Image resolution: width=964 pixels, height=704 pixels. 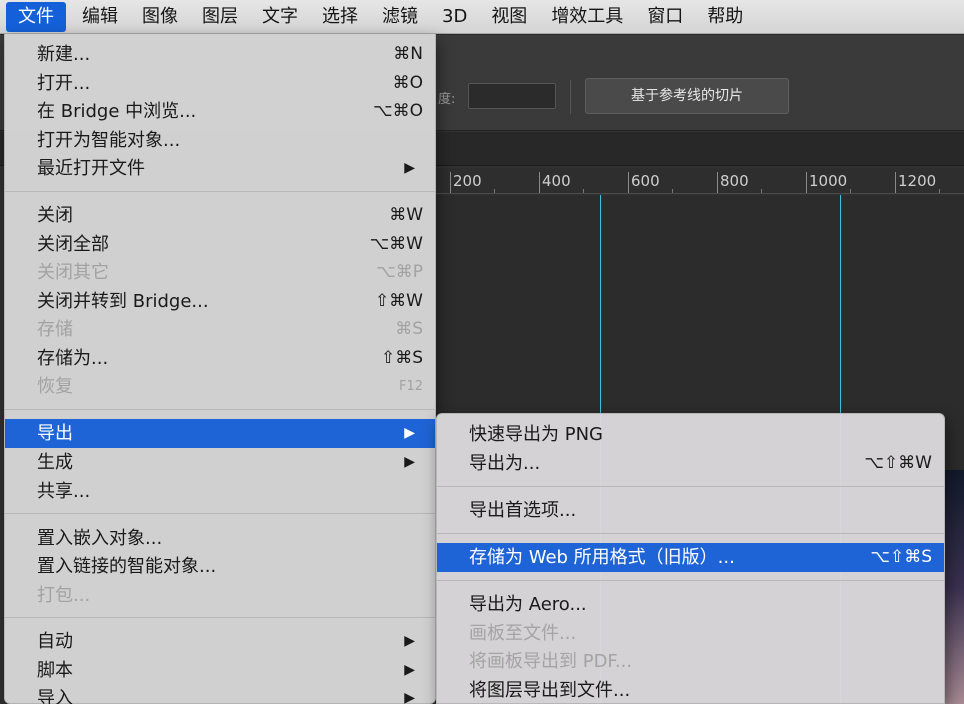 I want to click on menu-item-shortcut: ⌥⌘P, so click(x=399, y=272).